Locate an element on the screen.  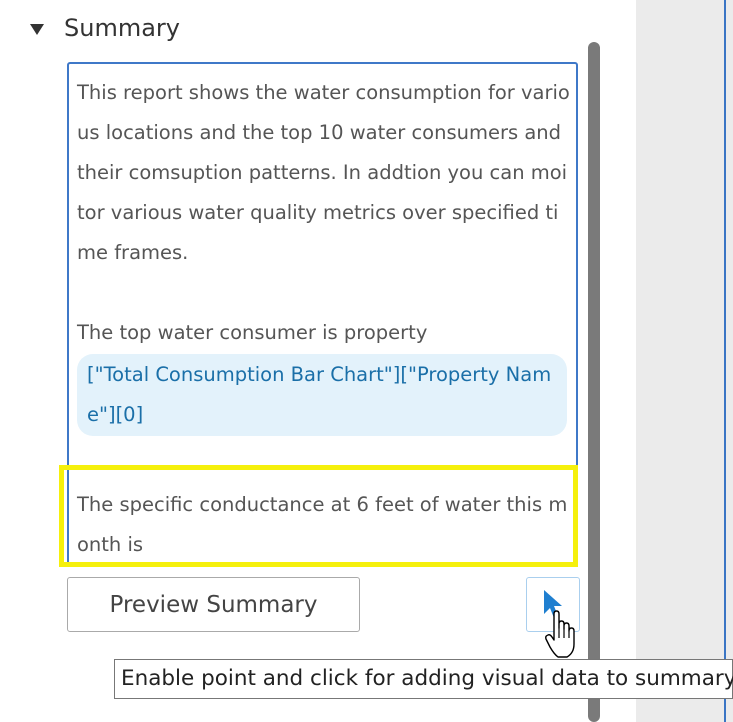
hand-cursor-icon is located at coordinates (560, 634).